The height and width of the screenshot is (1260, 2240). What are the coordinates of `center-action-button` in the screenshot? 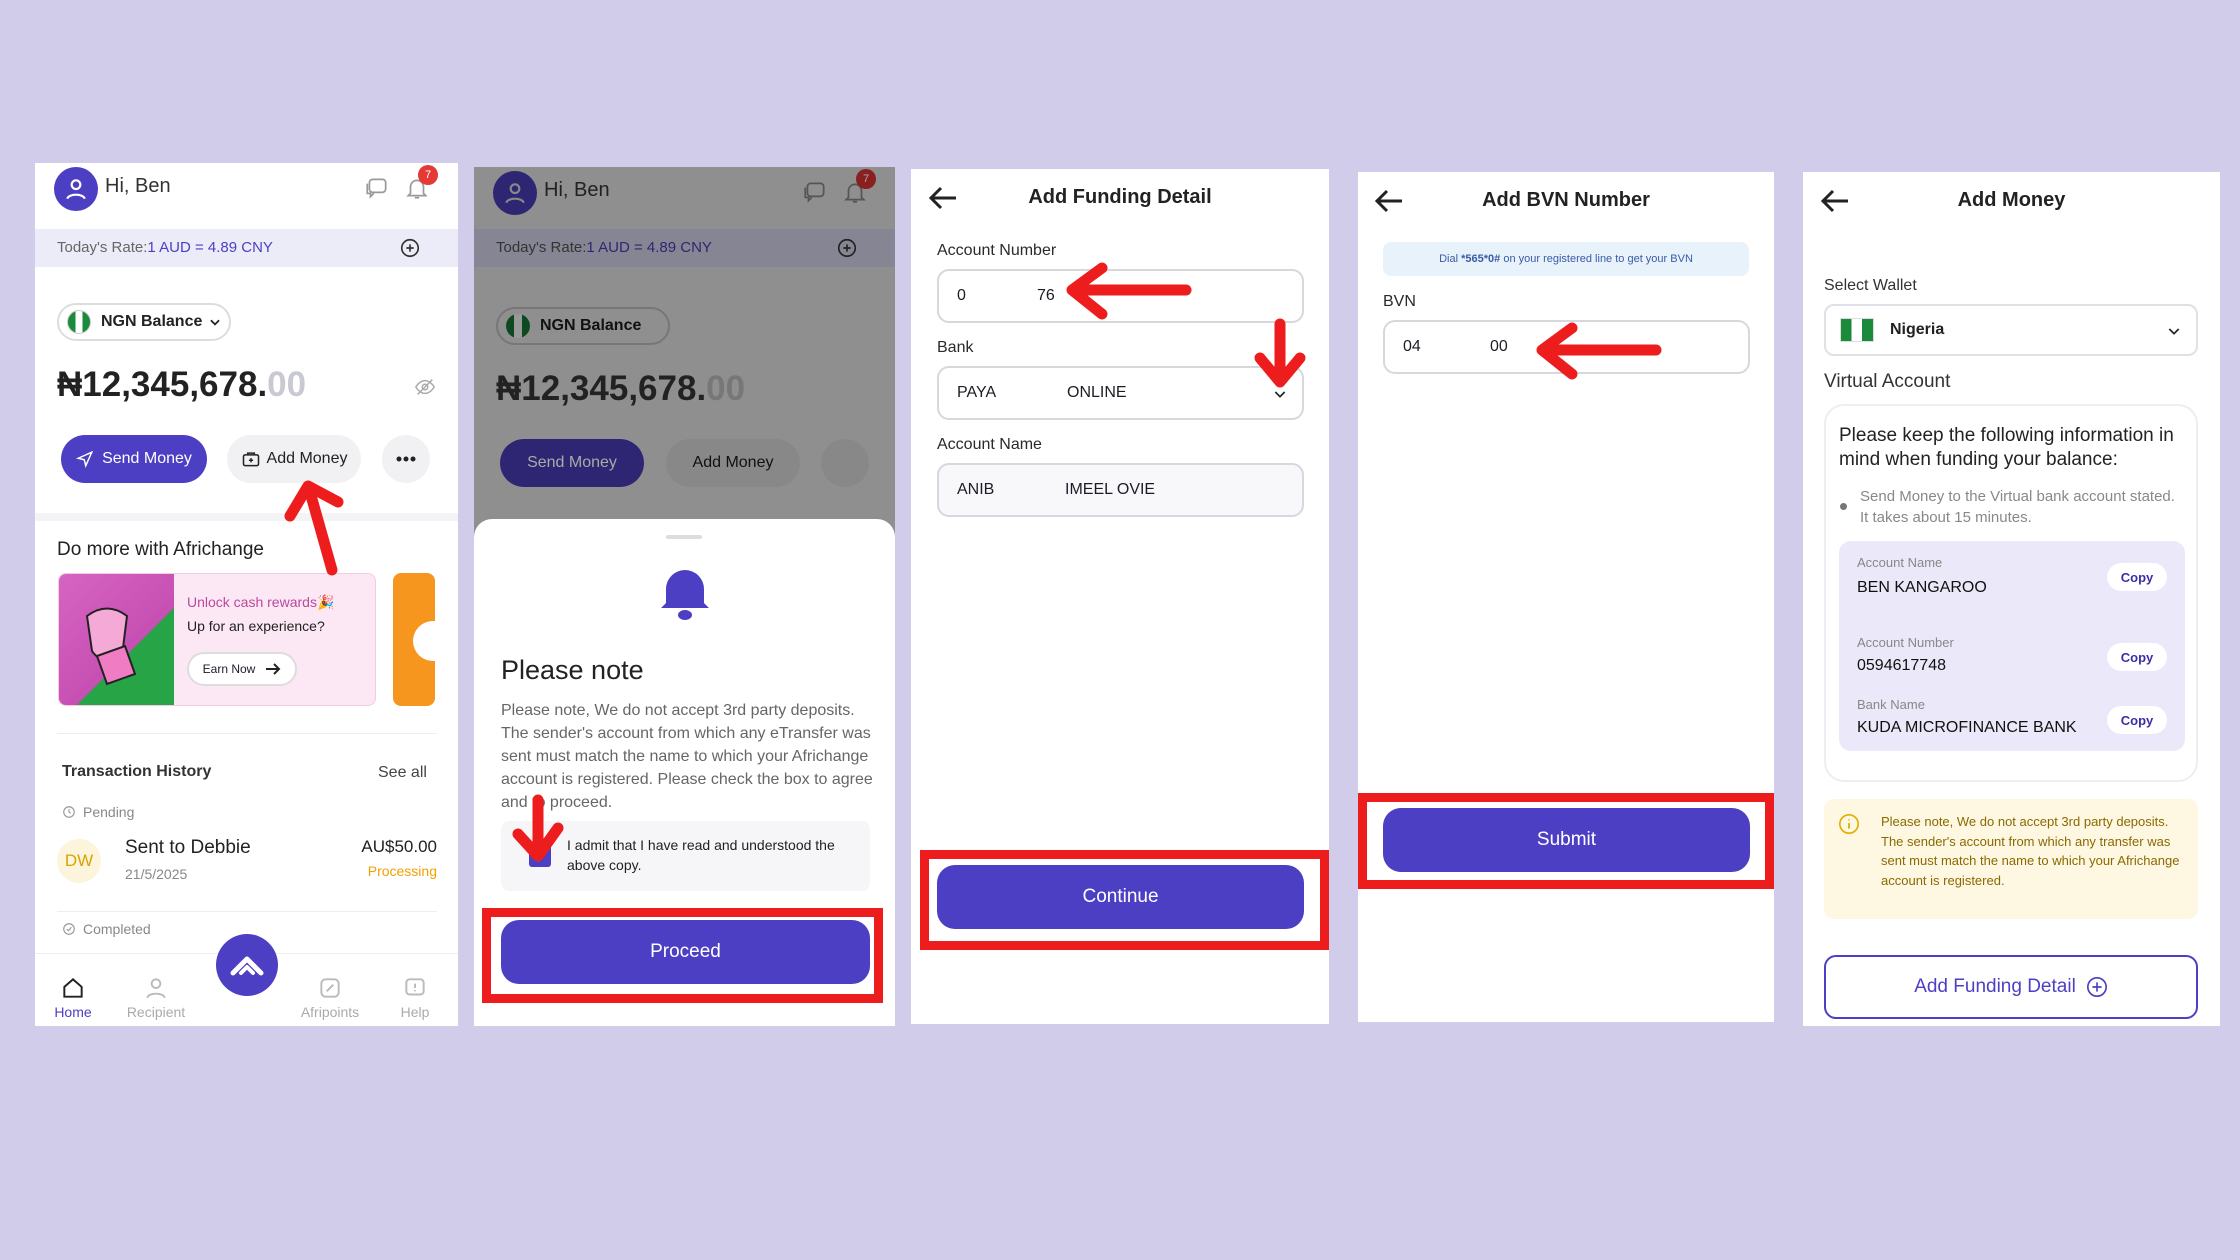 It's located at (247, 965).